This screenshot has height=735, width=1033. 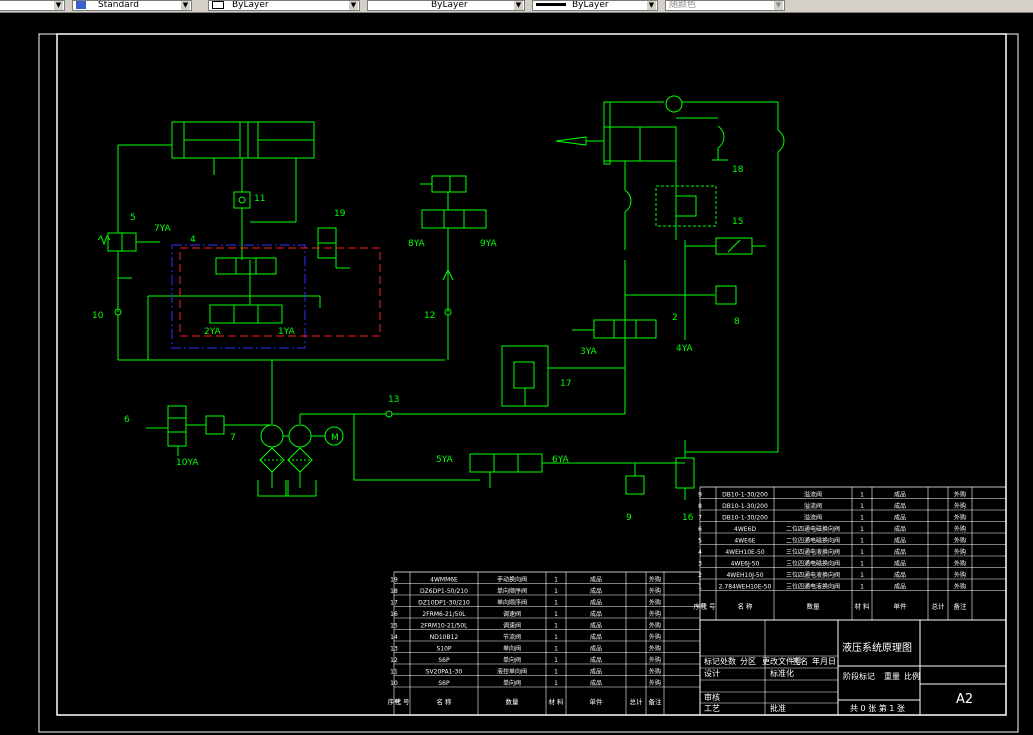 What do you see at coordinates (545, 591) in the screenshot?
I see `bom-row: 18 DZ6DP1-50/210 单向顺序阀 1 成品 外购` at bounding box center [545, 591].